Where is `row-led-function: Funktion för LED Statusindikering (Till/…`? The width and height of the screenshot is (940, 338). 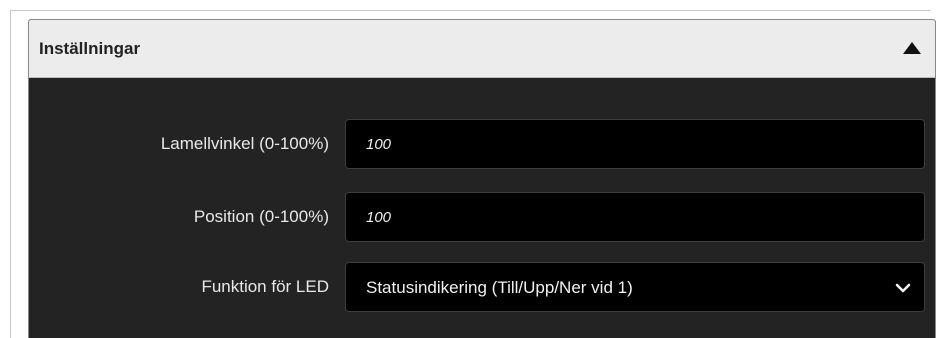
row-led-function: Funktion för LED Statusindikering (Till/… is located at coordinates (482, 287).